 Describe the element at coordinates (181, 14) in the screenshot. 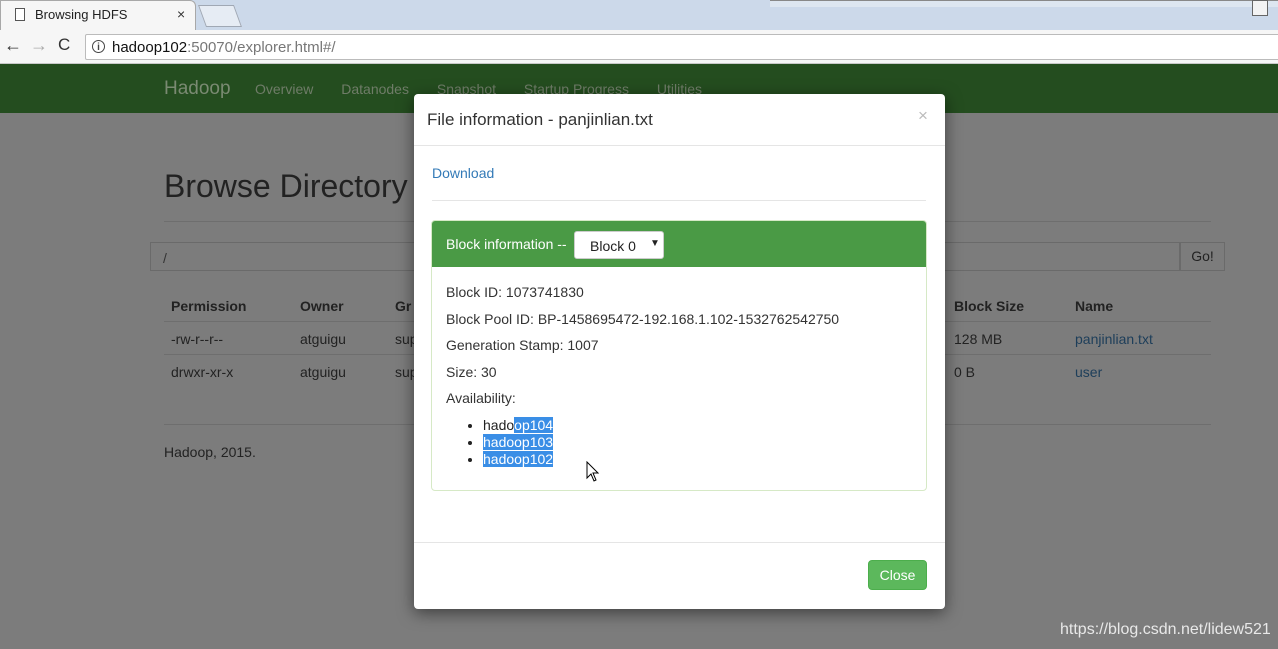

I see `tab-close-icon: ×` at that location.